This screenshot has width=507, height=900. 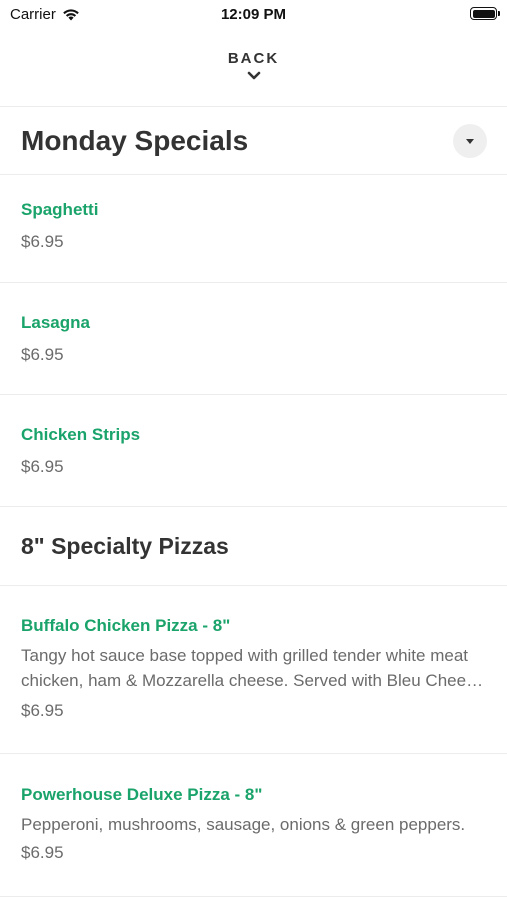 I want to click on menu-item-spaghetti: Spaghetti $6.95, so click(x=253, y=226).